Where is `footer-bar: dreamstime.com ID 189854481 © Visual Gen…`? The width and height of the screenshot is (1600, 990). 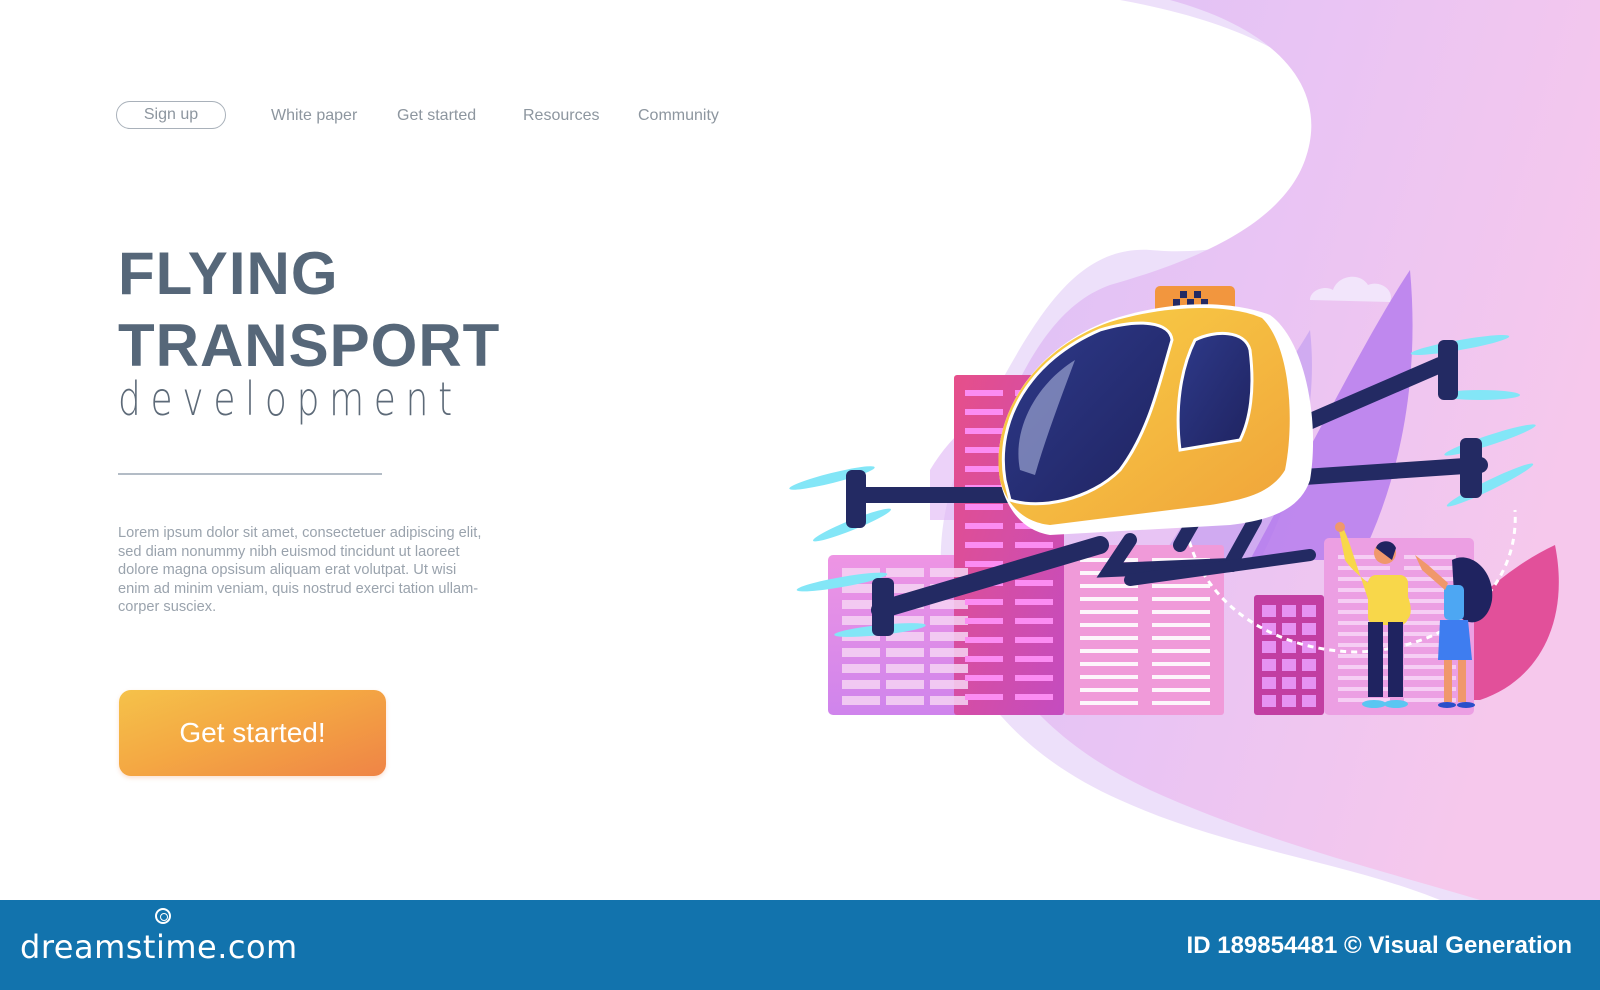
footer-bar: dreamstime.com ID 189854481 © Visual Gen… is located at coordinates (800, 945).